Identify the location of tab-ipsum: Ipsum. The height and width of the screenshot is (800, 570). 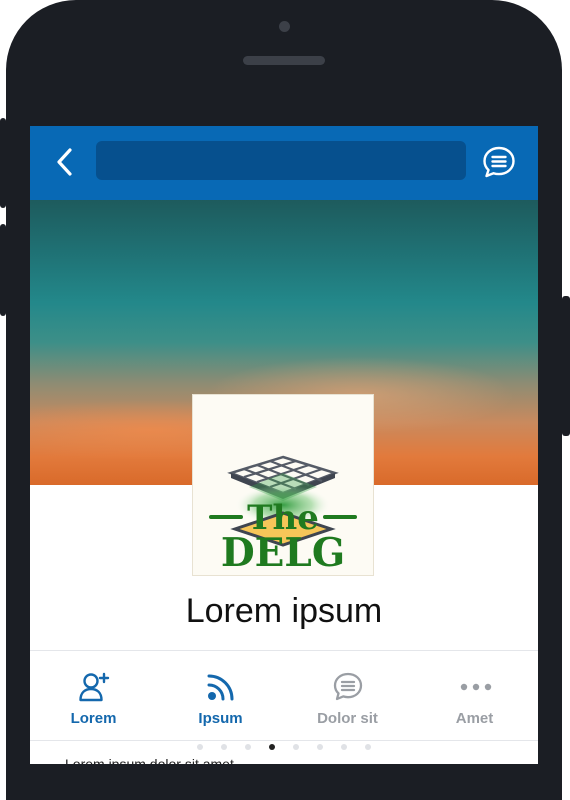
(220, 696).